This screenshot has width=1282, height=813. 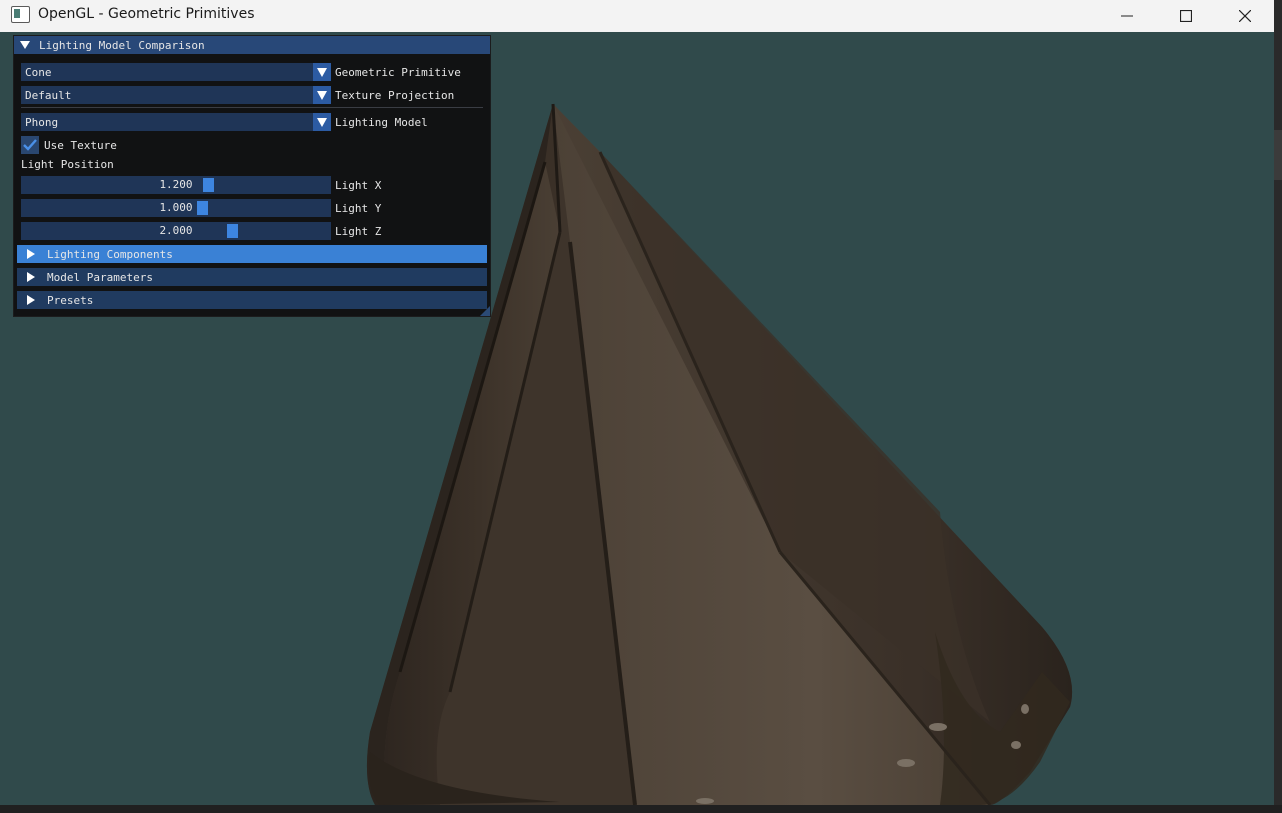 What do you see at coordinates (252, 45) in the screenshot?
I see `panel-header: Lighting Model Comparison` at bounding box center [252, 45].